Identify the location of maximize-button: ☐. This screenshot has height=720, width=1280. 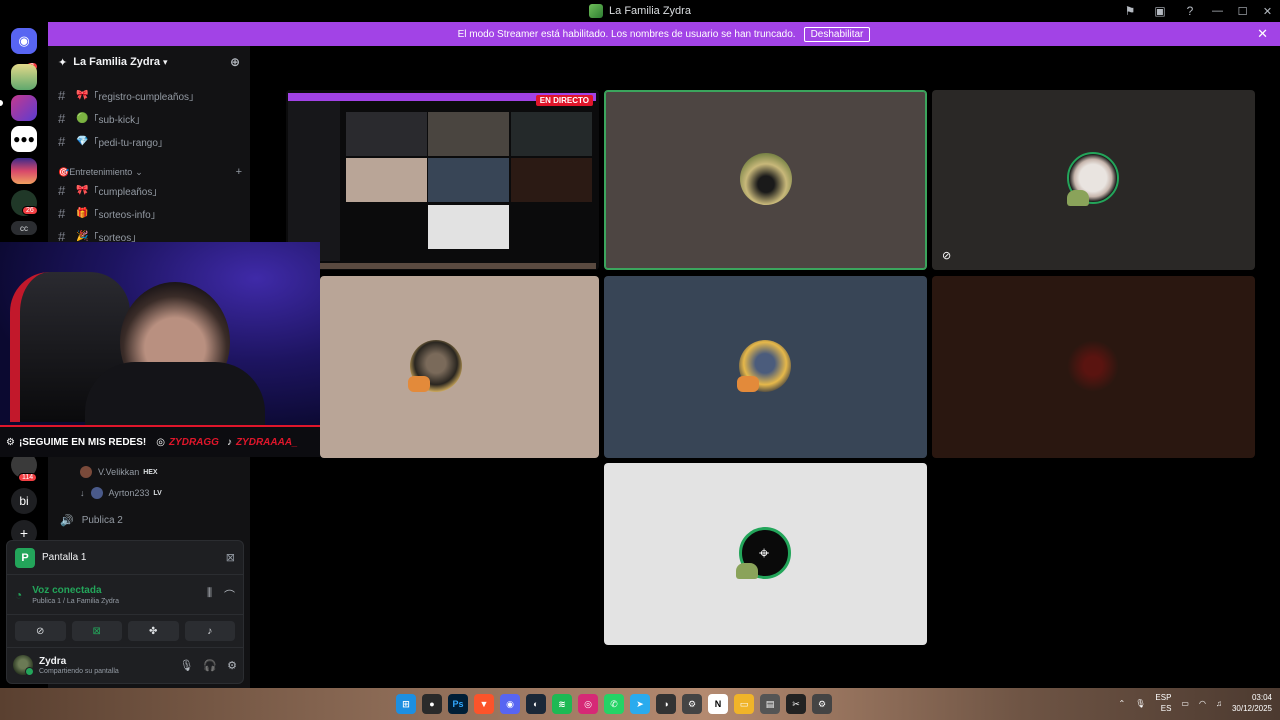
(1242, 11).